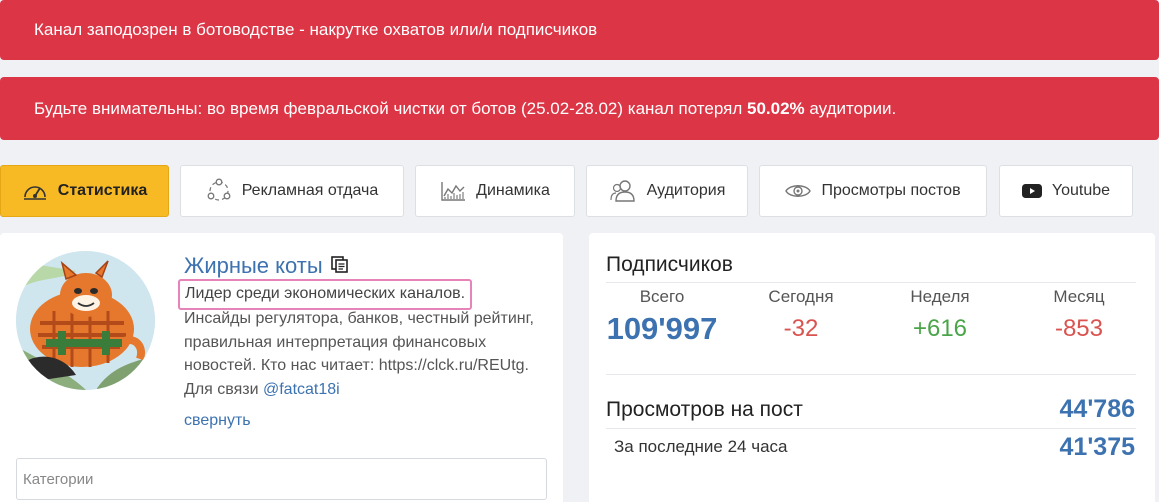 This screenshot has width=1159, height=502. Describe the element at coordinates (801, 296) in the screenshot. I see `stat-label: Сегодня` at that location.